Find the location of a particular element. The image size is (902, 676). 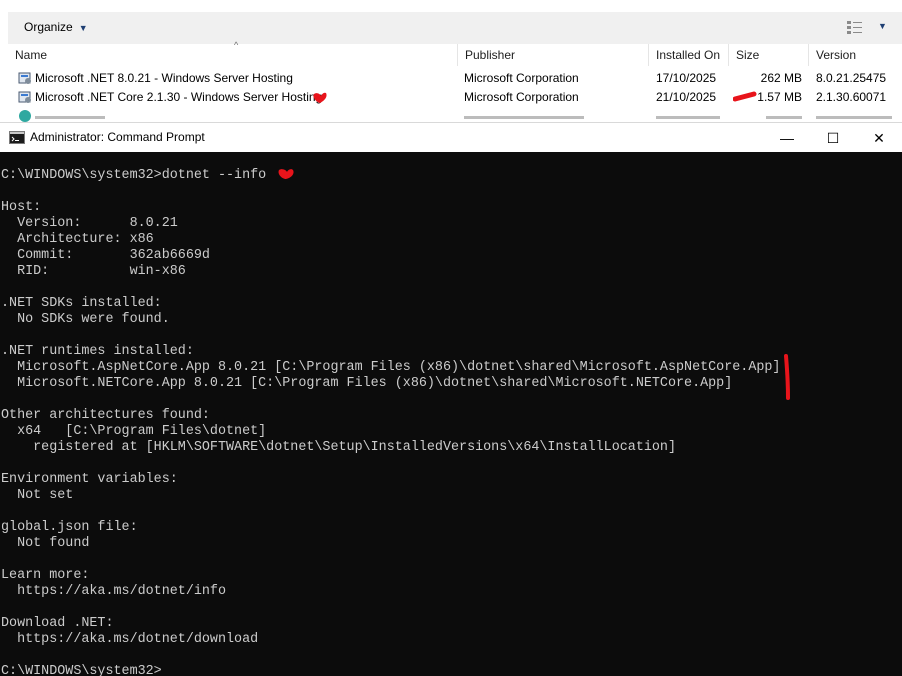

console-line: Learn more: is located at coordinates (45, 575).